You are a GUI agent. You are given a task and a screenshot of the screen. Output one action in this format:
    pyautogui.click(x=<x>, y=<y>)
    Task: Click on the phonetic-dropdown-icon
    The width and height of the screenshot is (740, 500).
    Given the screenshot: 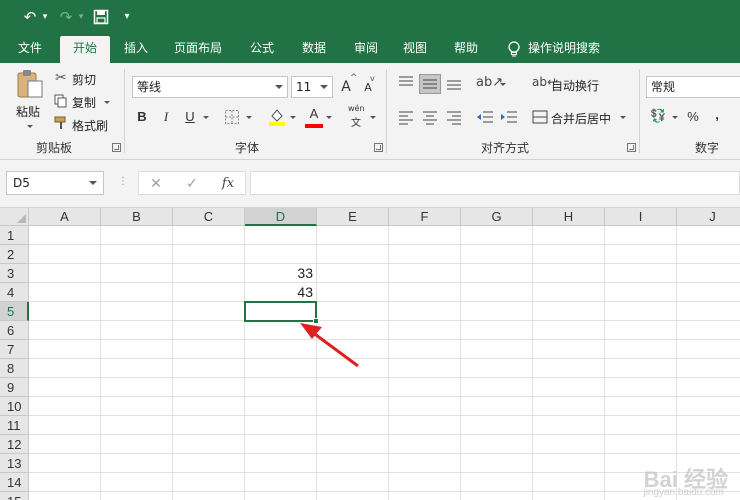 What is the action you would take?
    pyautogui.click(x=373, y=117)
    